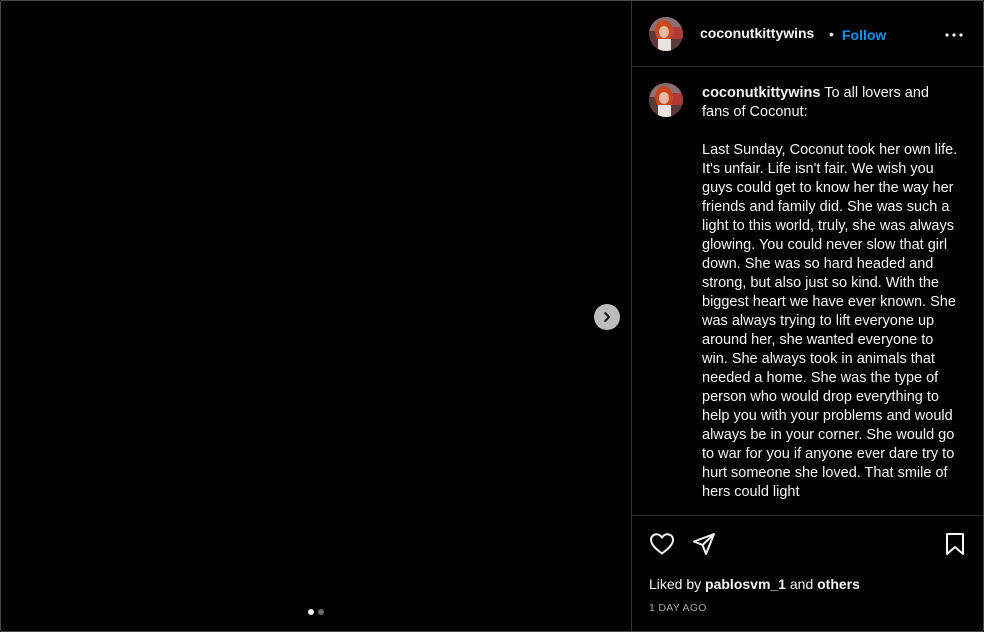 The image size is (984, 632). I want to click on more-options-button, so click(954, 35).